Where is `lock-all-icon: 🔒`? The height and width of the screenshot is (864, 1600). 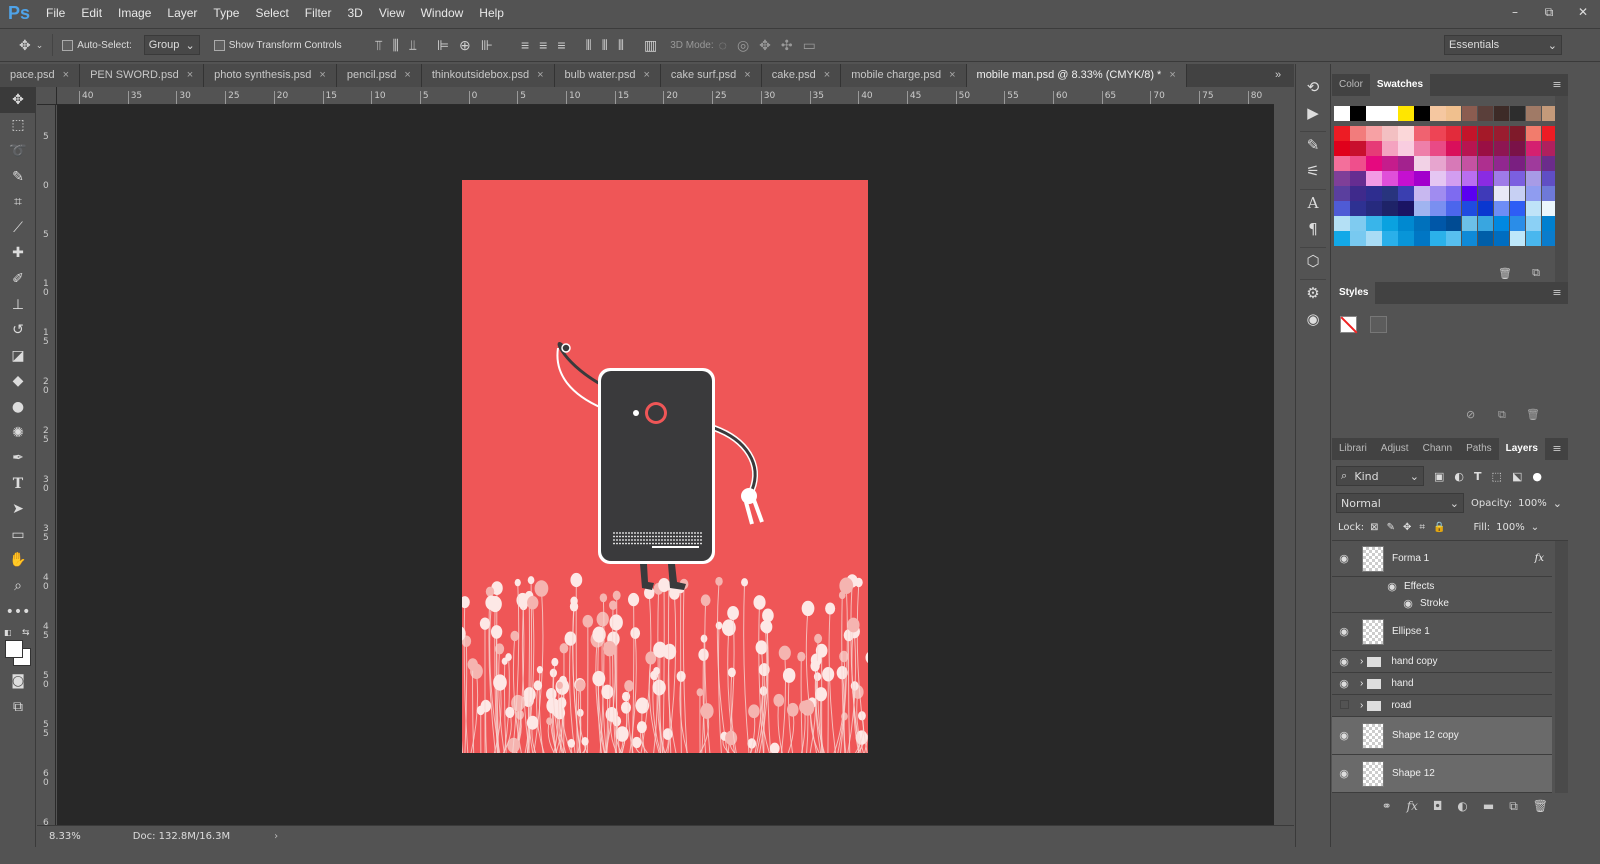
lock-all-icon: 🔒 is located at coordinates (1439, 527).